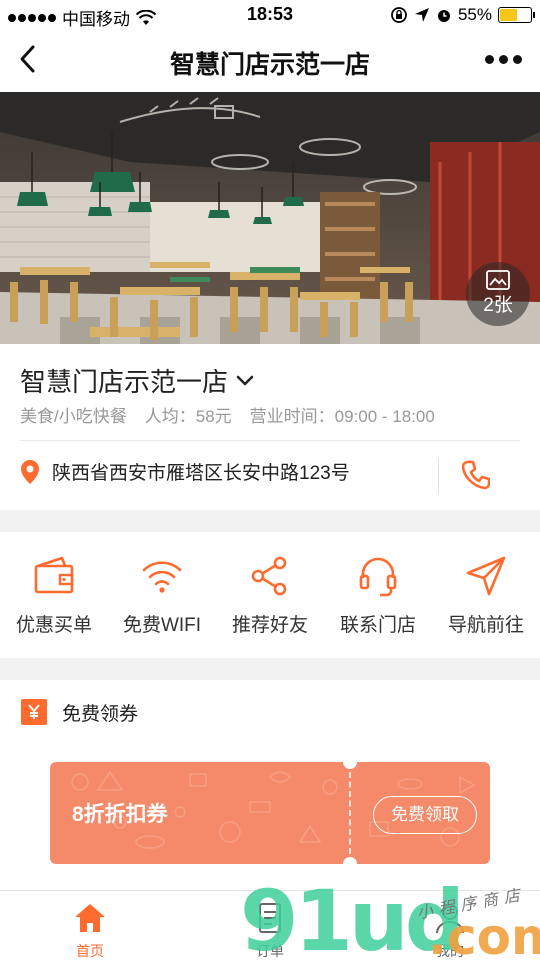 Image resolution: width=540 pixels, height=960 pixels. I want to click on ticket-notch-bottom, so click(350, 860).